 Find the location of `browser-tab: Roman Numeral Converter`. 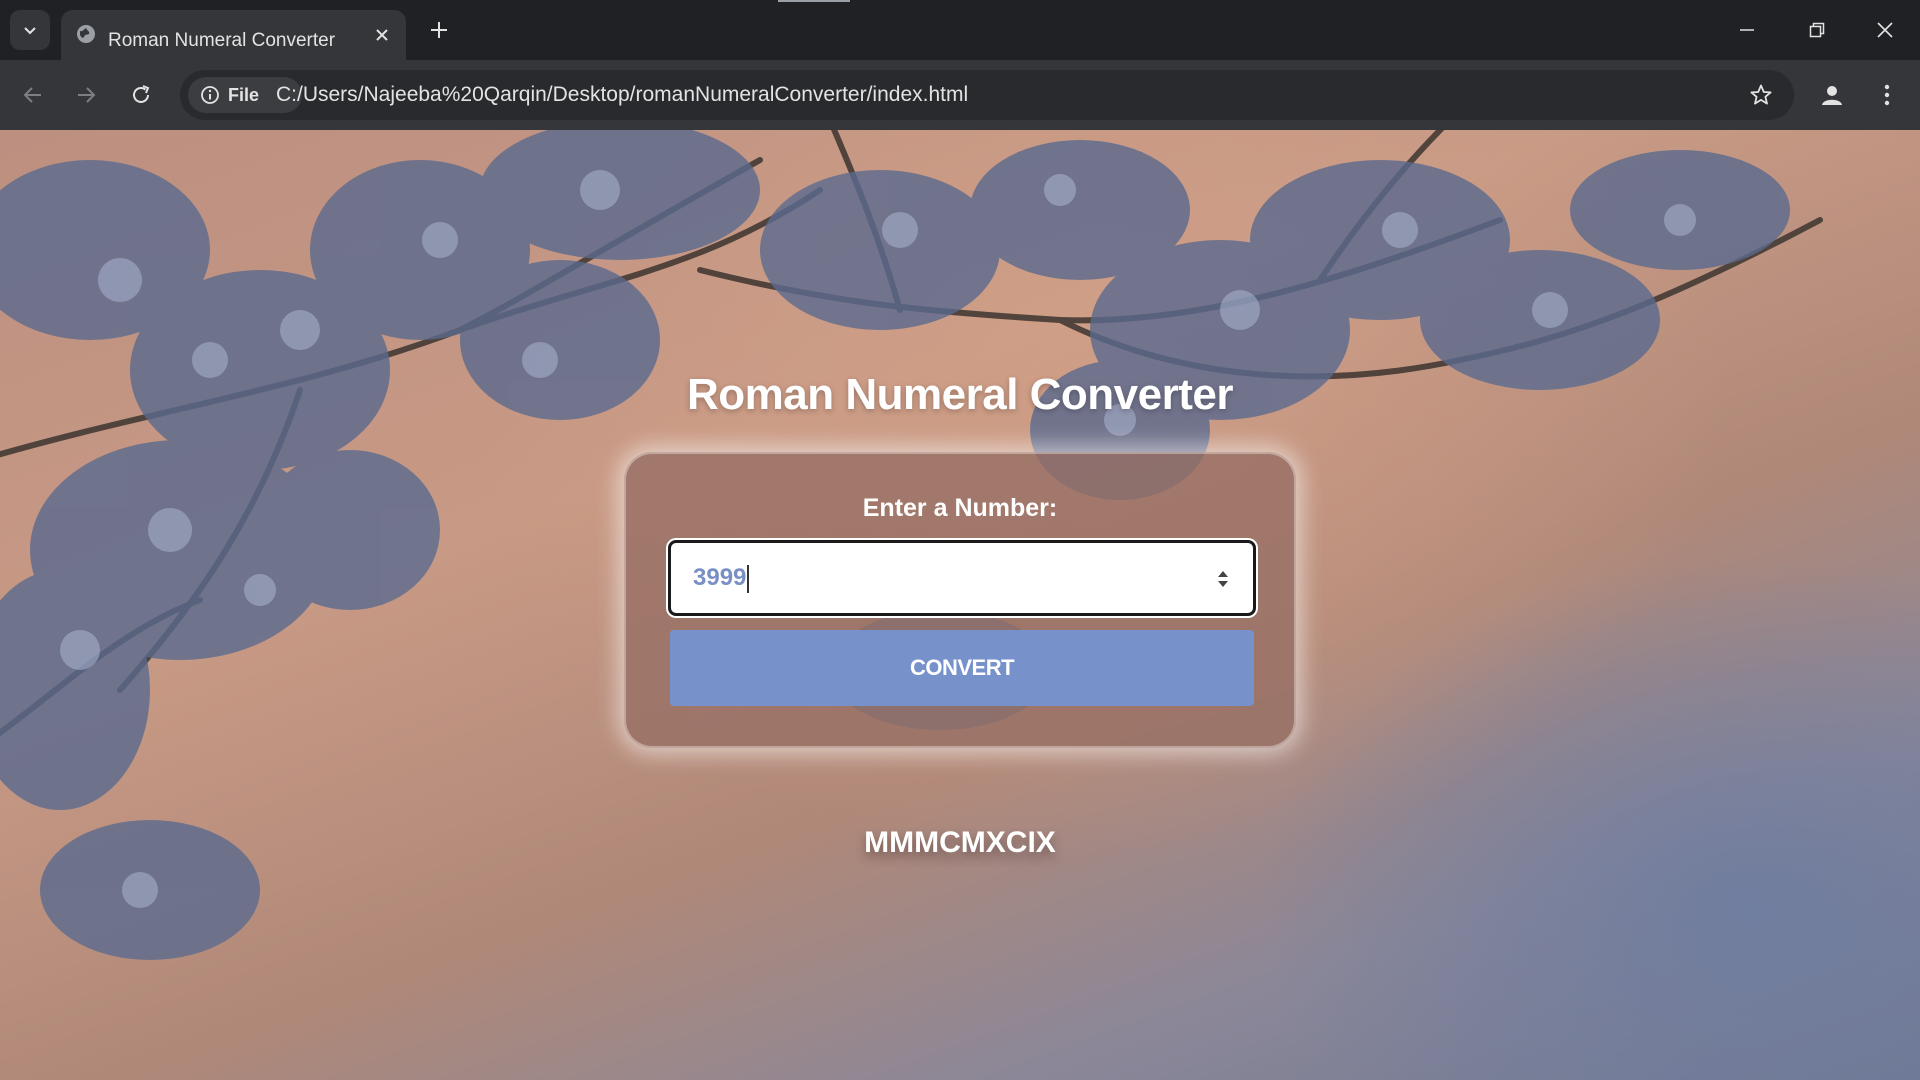

browser-tab: Roman Numeral Converter is located at coordinates (233, 35).